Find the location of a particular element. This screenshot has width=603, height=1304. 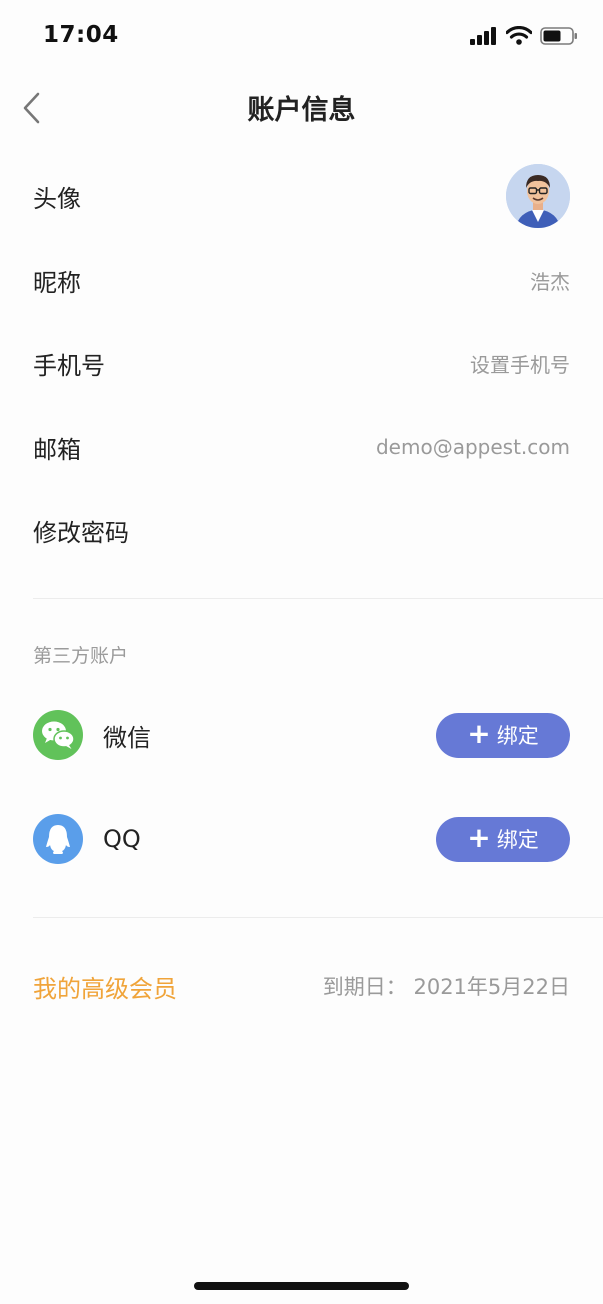

change-password-label: 修改密码 is located at coordinates (81, 532).